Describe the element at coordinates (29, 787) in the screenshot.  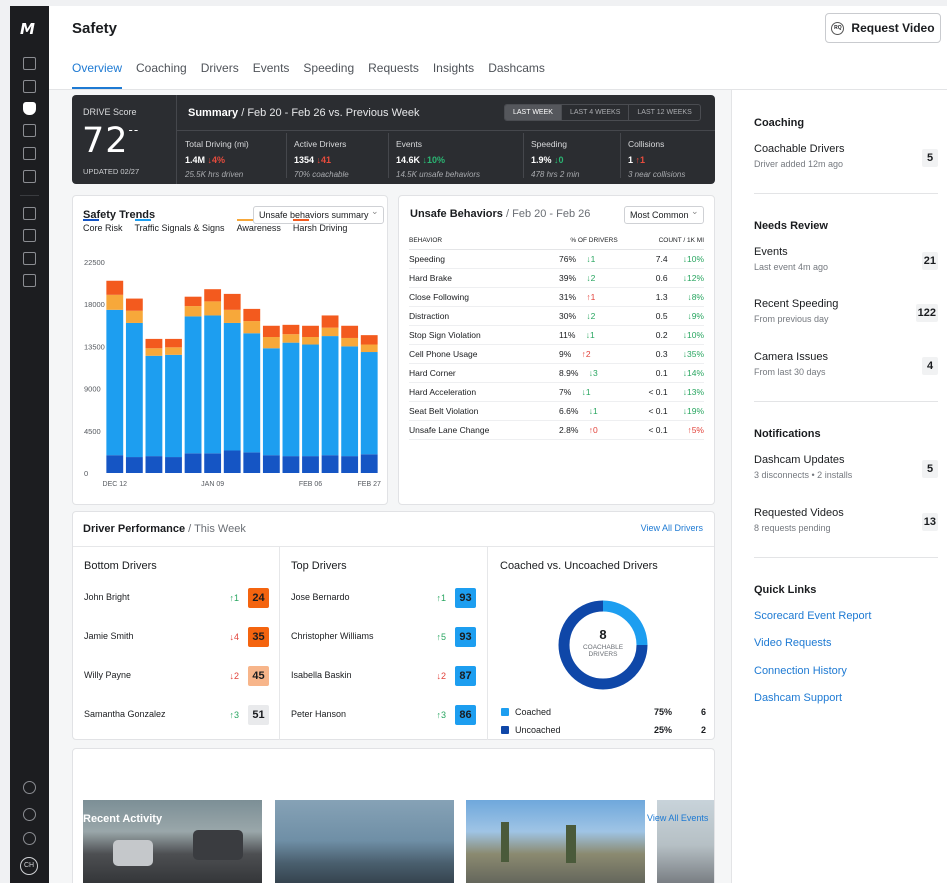
I see `users-settings-icon` at that location.